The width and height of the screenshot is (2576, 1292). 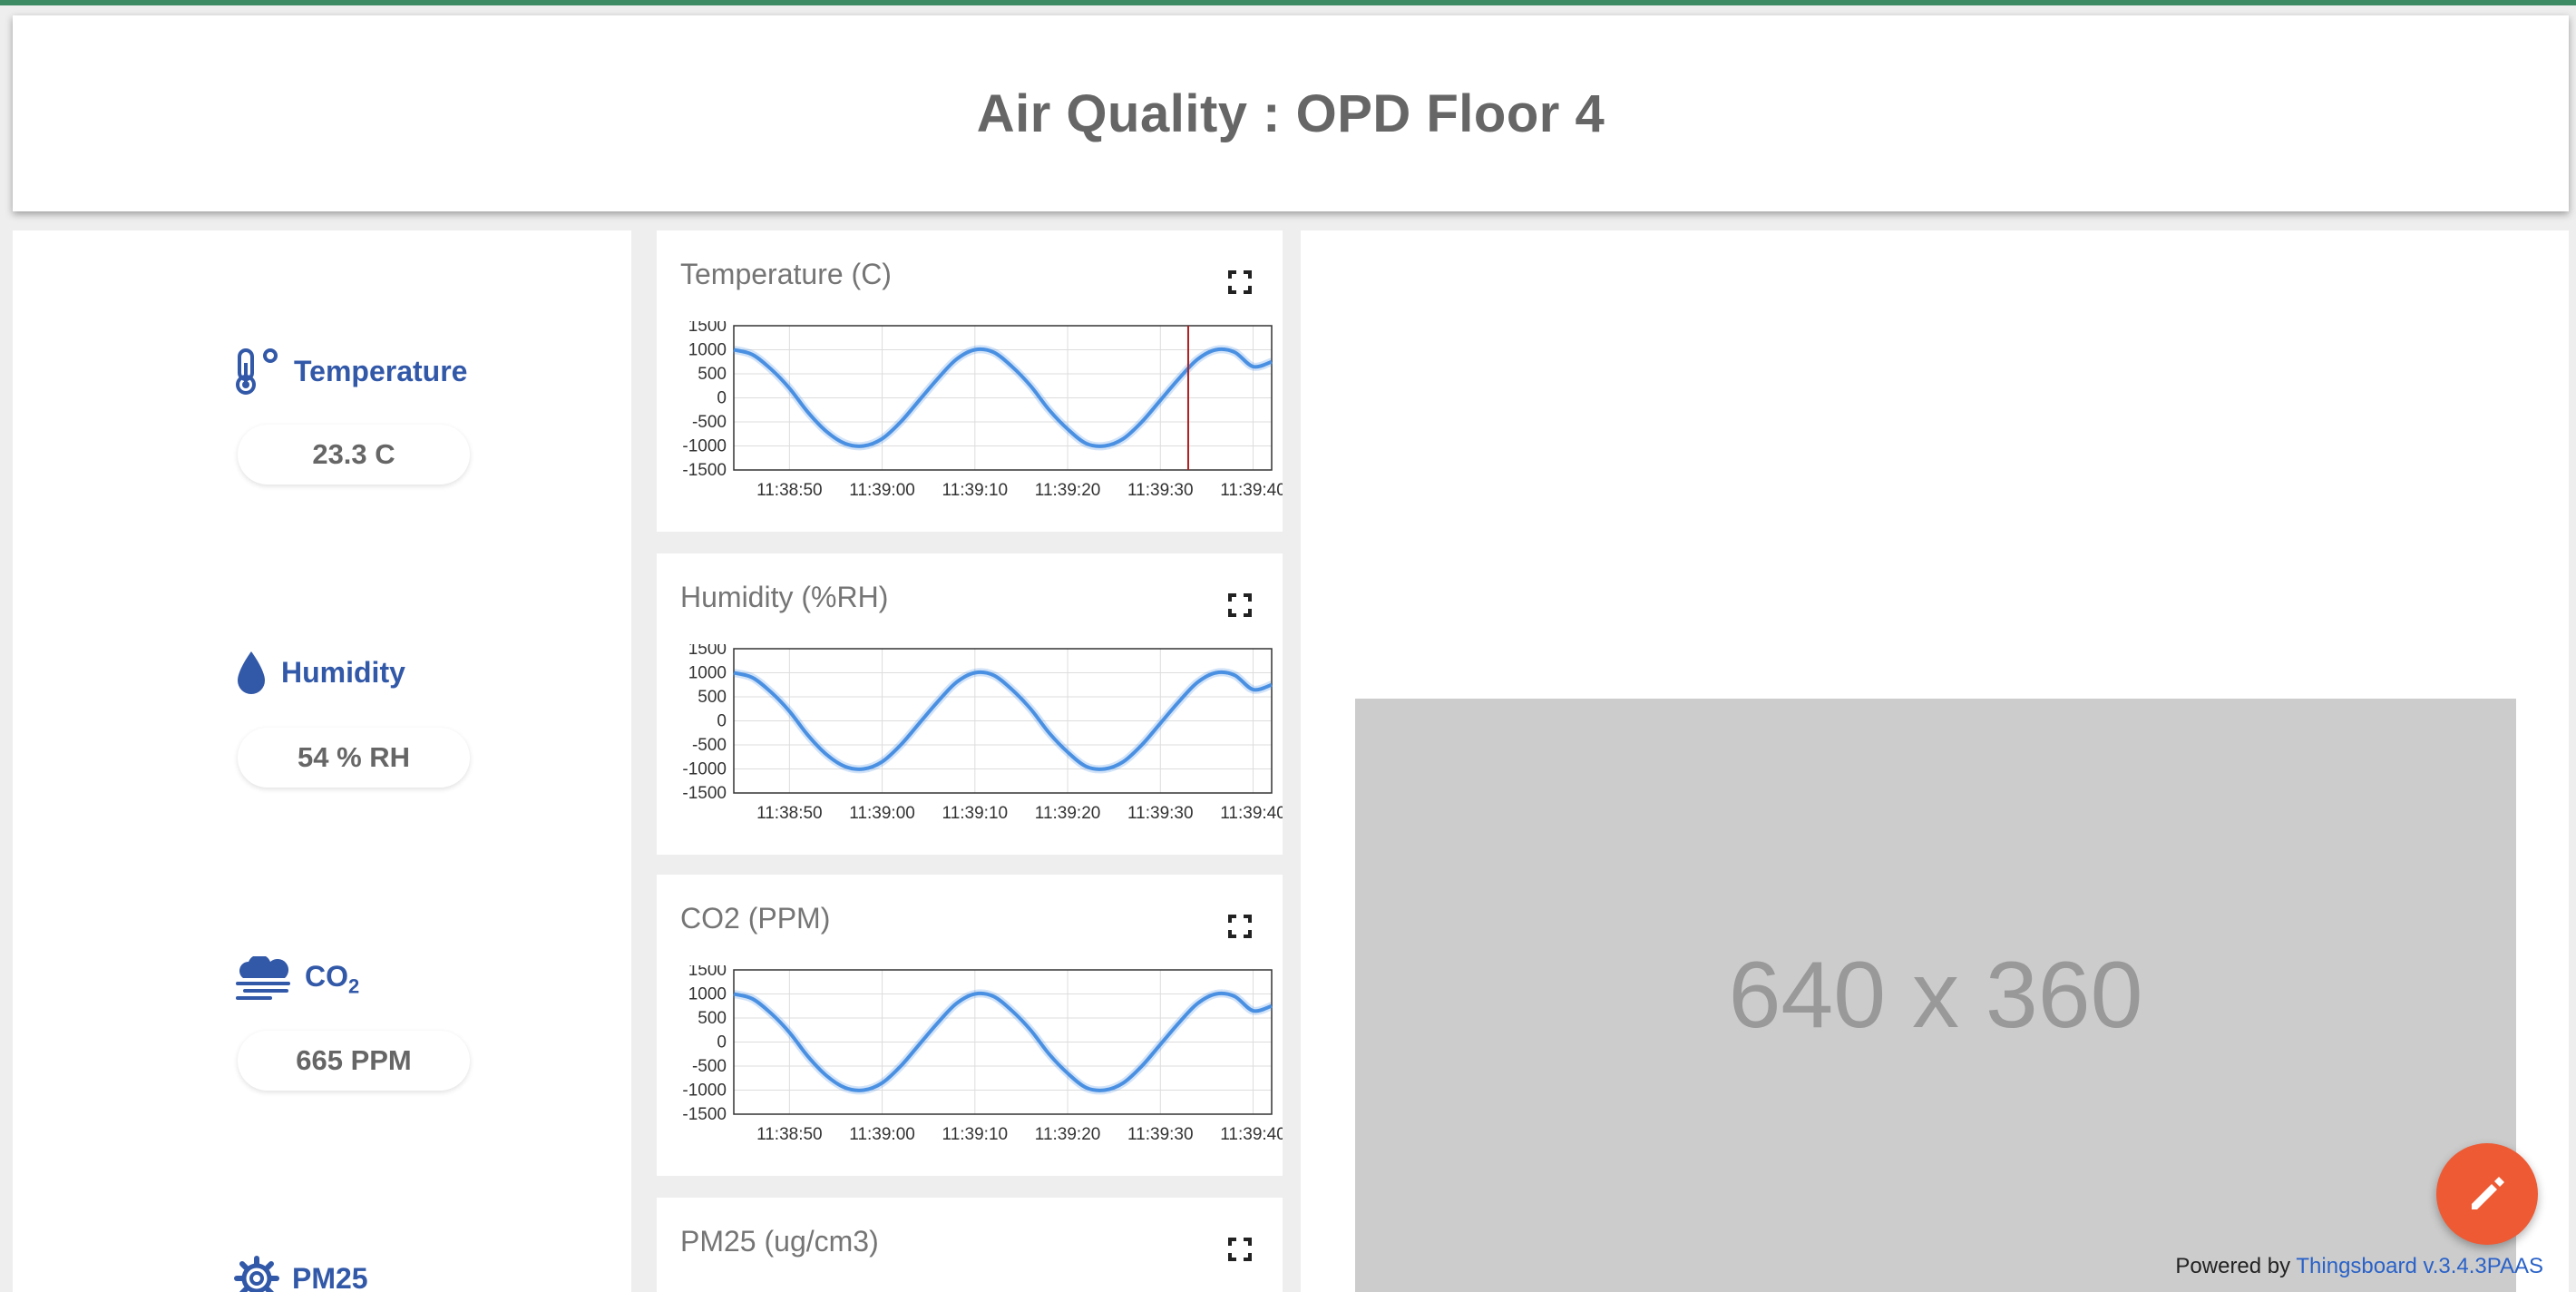 I want to click on page-title: Air Quality : OPD Floor 4, so click(x=1290, y=113).